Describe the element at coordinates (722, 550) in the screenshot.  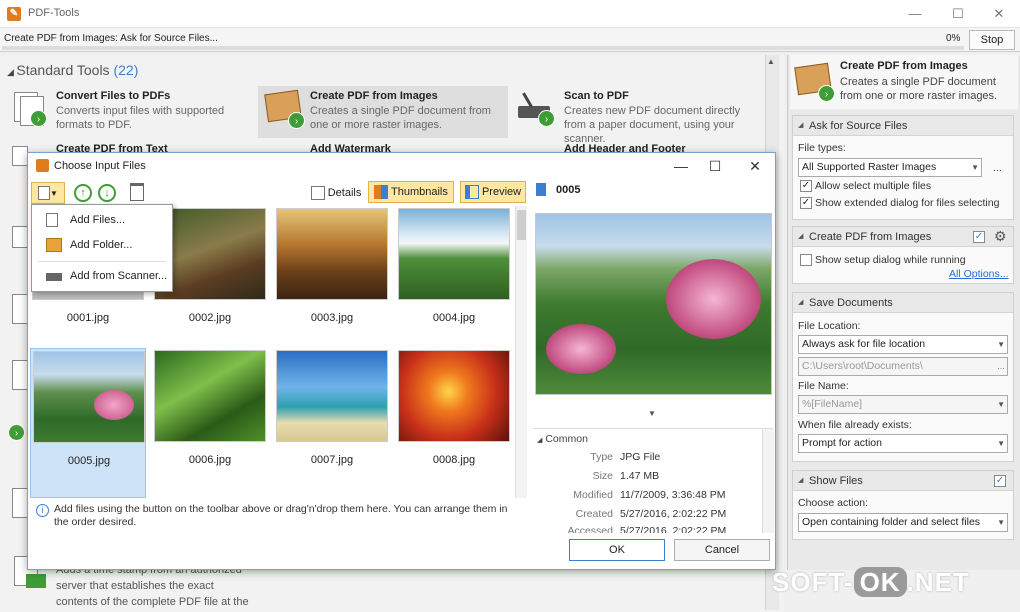
I see `cancel-button: Cancel` at that location.